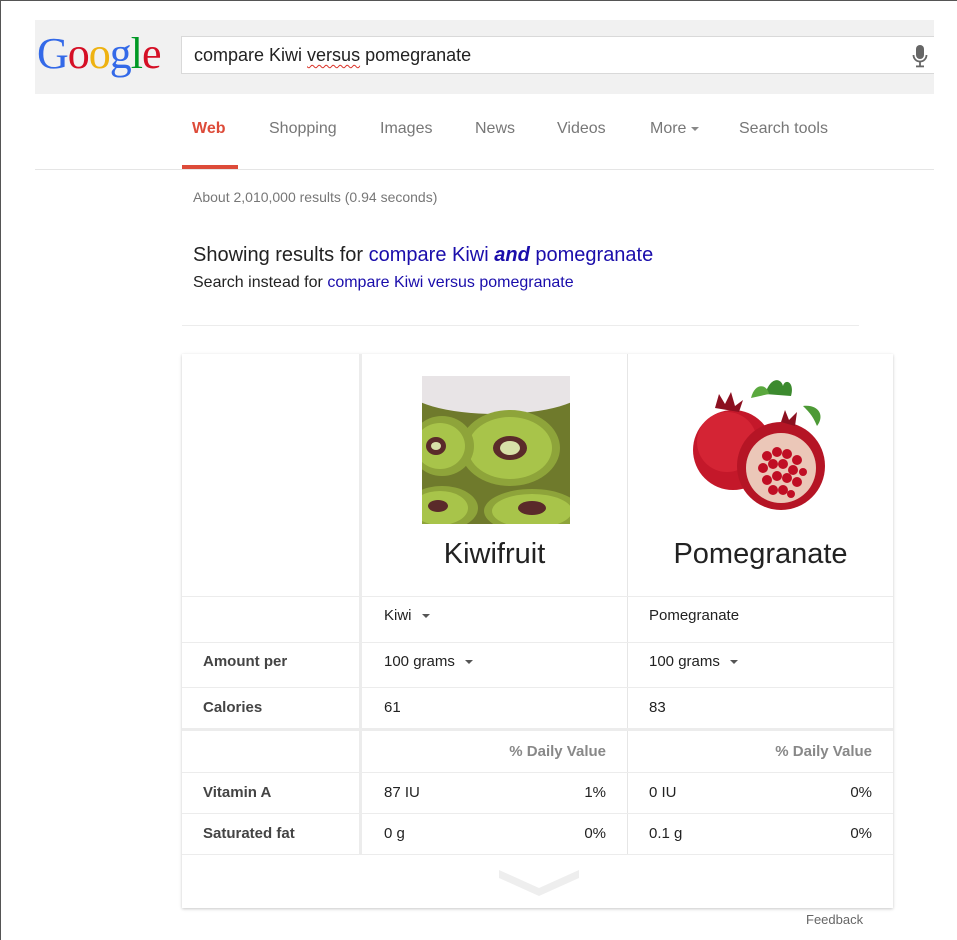  Describe the element at coordinates (233, 707) in the screenshot. I see `calories-label: Calories` at that location.